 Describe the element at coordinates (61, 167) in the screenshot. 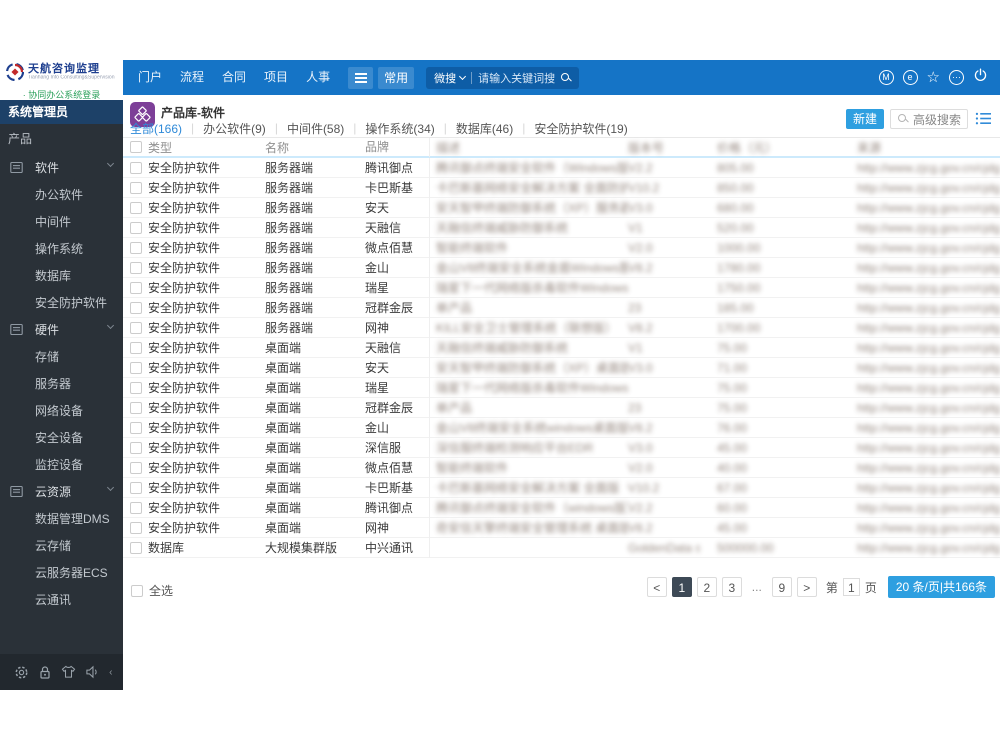

I see `sidebar-item: 软件` at that location.